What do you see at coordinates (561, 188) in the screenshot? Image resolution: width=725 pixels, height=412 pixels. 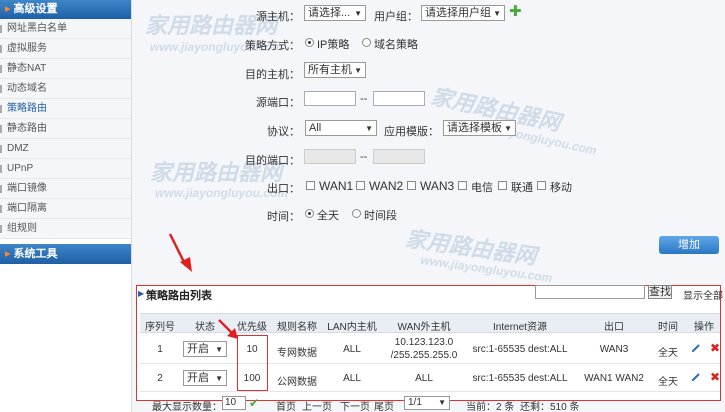 I see `exit-mobile-label: 移动` at bounding box center [561, 188].